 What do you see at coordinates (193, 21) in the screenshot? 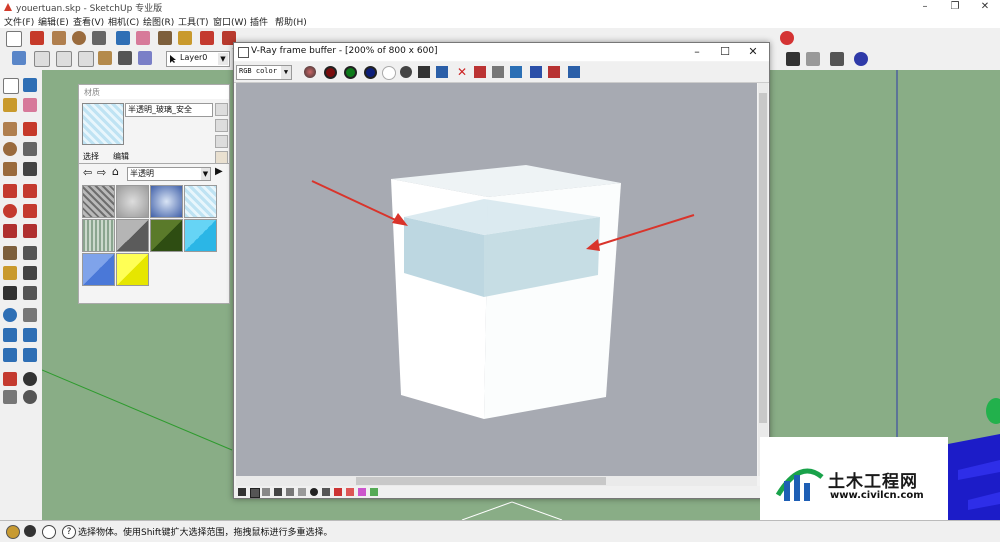
I see `menu-tools: 工具(T)` at bounding box center [193, 21].